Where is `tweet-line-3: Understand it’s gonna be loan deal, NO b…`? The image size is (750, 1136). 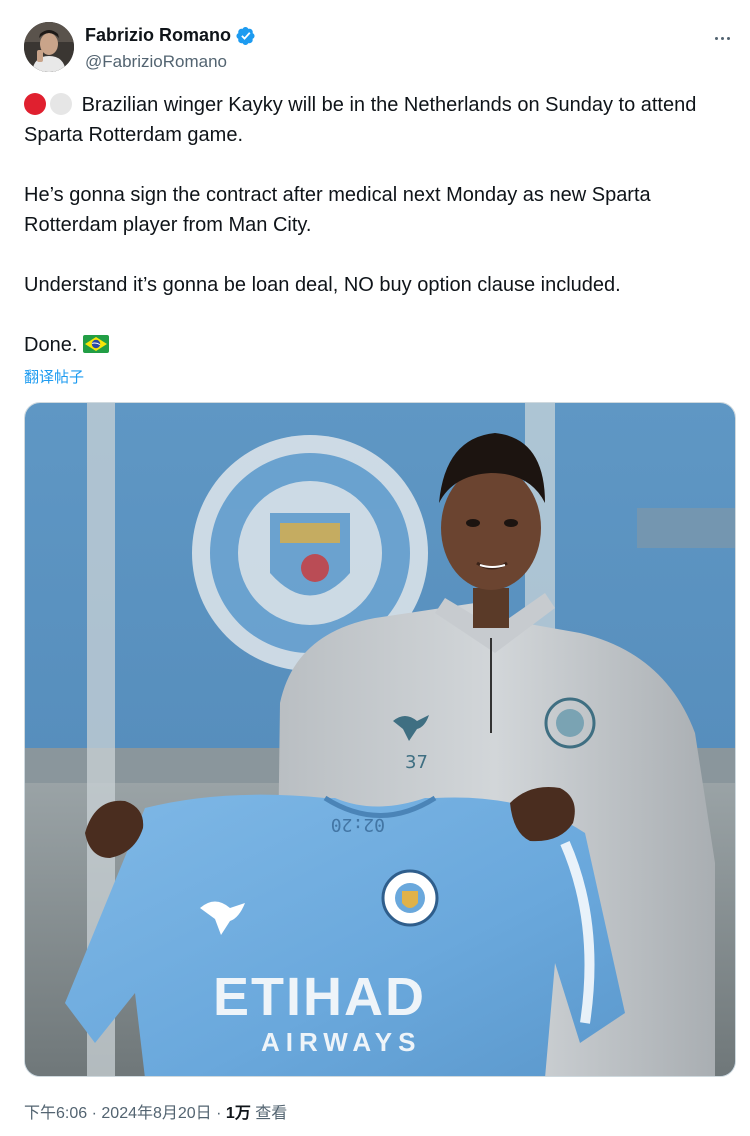
tweet-line-3: Understand it’s gonna be loan deal, NO b… is located at coordinates (322, 285).